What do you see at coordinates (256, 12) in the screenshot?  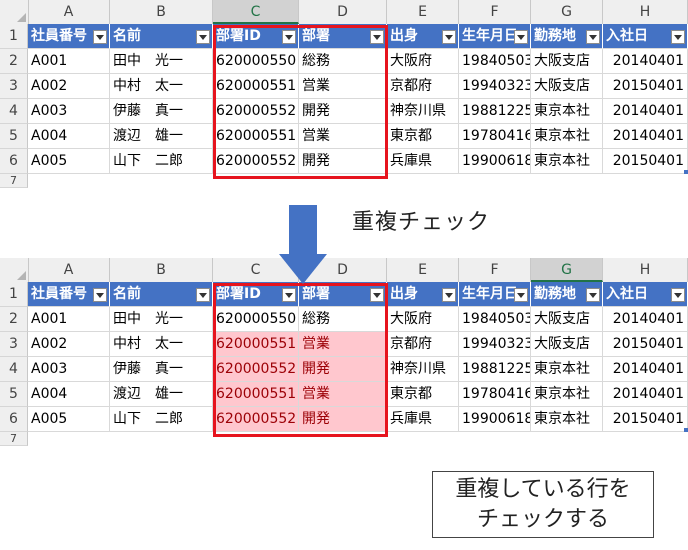 I see `column-header-c: C` at bounding box center [256, 12].